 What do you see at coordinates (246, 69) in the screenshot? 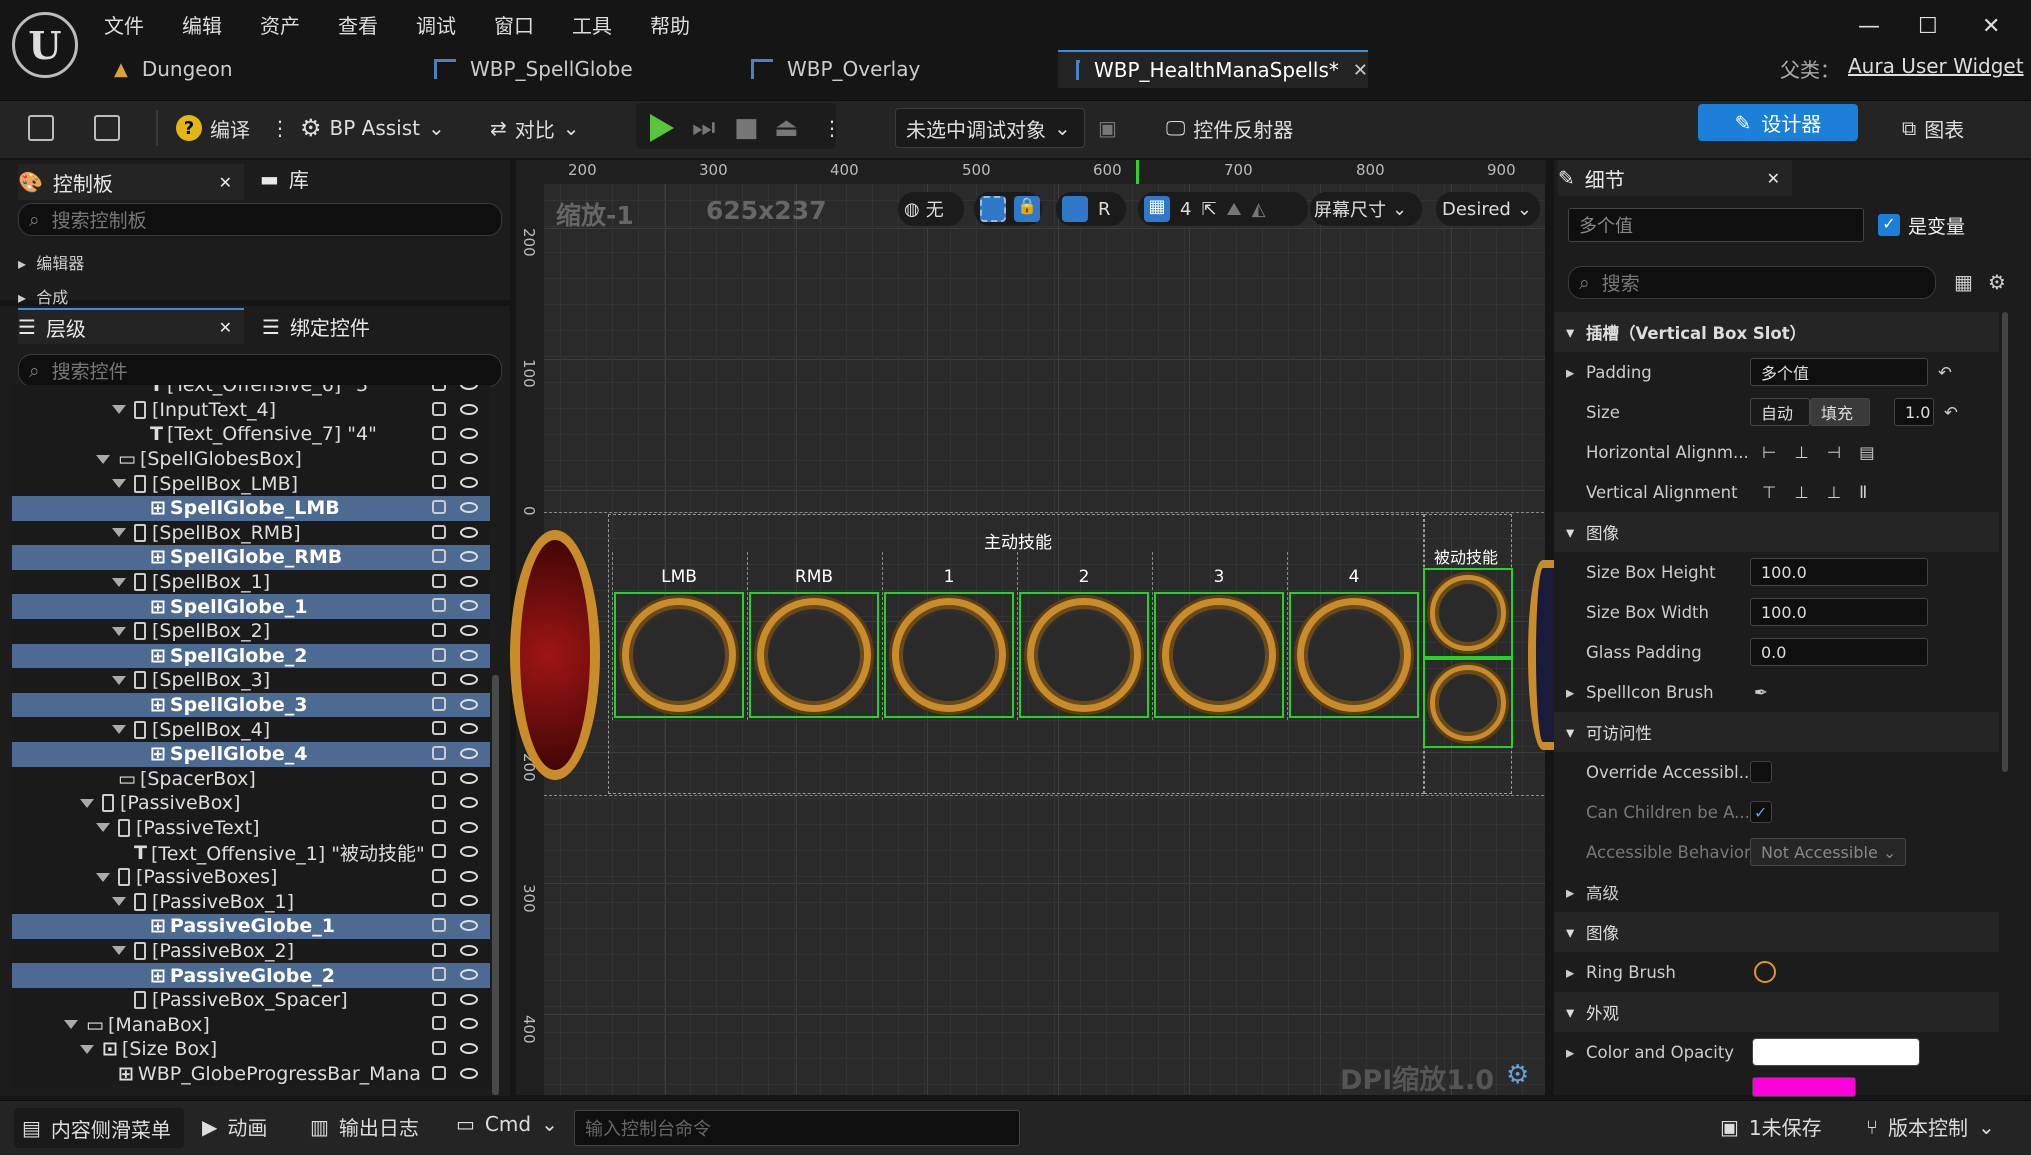
I see `tab-dungeon: ▲ Dungeon` at bounding box center [246, 69].